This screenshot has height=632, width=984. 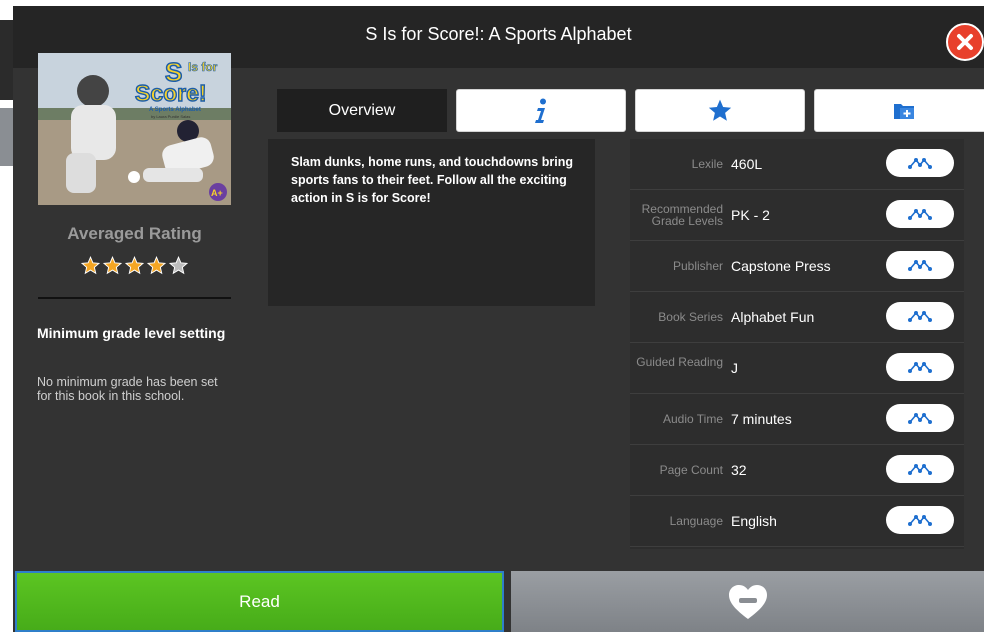 What do you see at coordinates (171, 93) in the screenshot?
I see `cover-title-score: Score!` at bounding box center [171, 93].